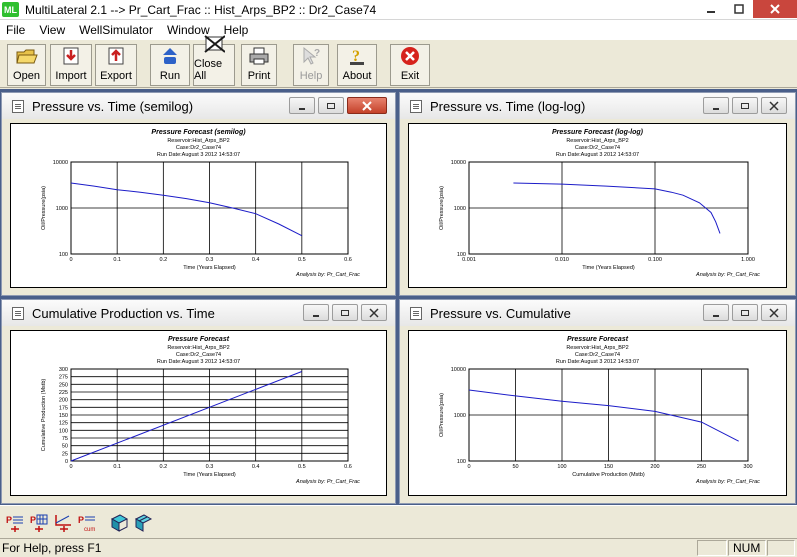  What do you see at coordinates (259, 76) in the screenshot?
I see `print-label: Print` at bounding box center [259, 76].